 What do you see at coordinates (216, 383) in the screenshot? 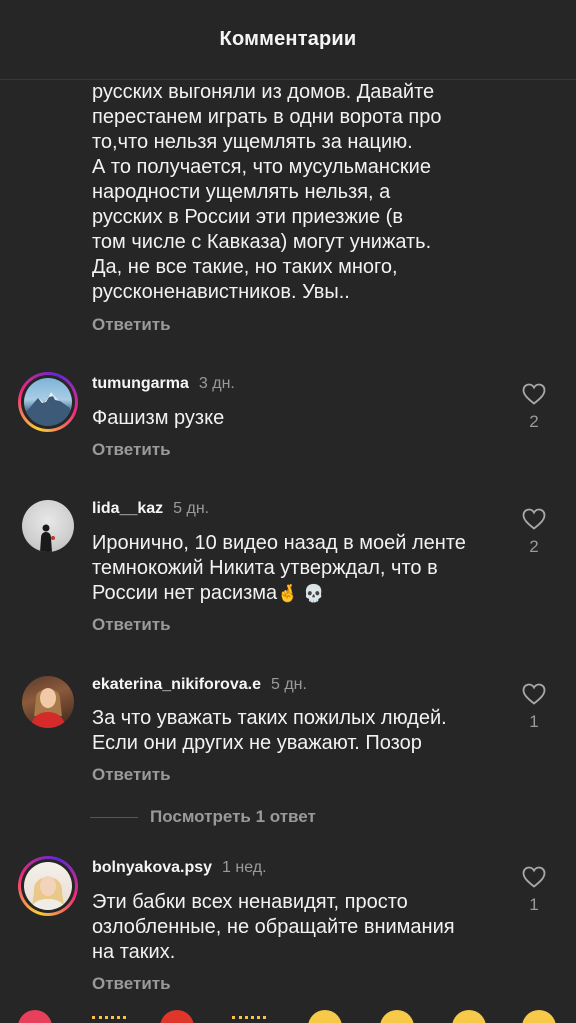
I see `timestamp: 3 дн.` at bounding box center [216, 383].